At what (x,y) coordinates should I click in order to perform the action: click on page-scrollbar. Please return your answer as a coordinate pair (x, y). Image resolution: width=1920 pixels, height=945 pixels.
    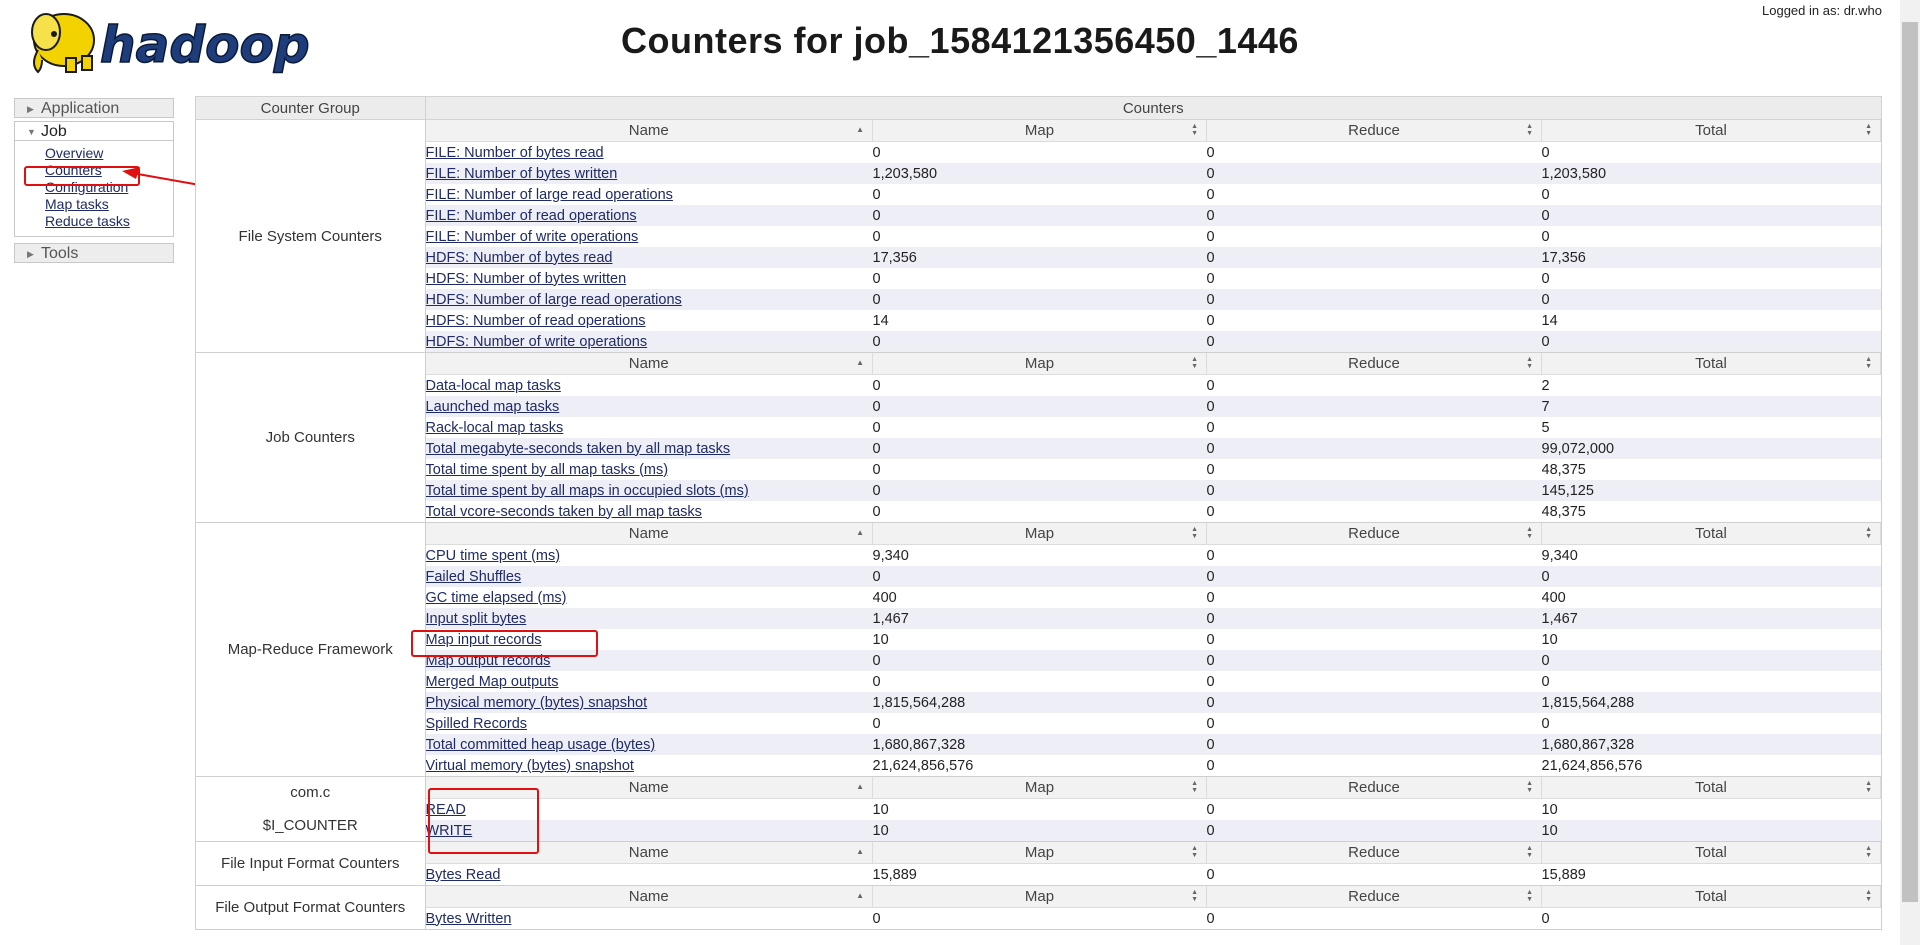
    Looking at the image, I should click on (1910, 472).